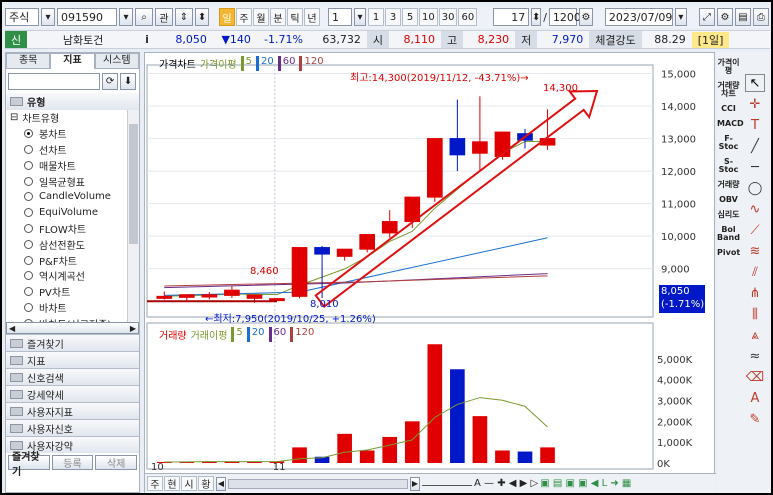 This screenshot has height=495, width=773. What do you see at coordinates (564, 17) in the screenshot?
I see `count2-input: 1200` at bounding box center [564, 17].